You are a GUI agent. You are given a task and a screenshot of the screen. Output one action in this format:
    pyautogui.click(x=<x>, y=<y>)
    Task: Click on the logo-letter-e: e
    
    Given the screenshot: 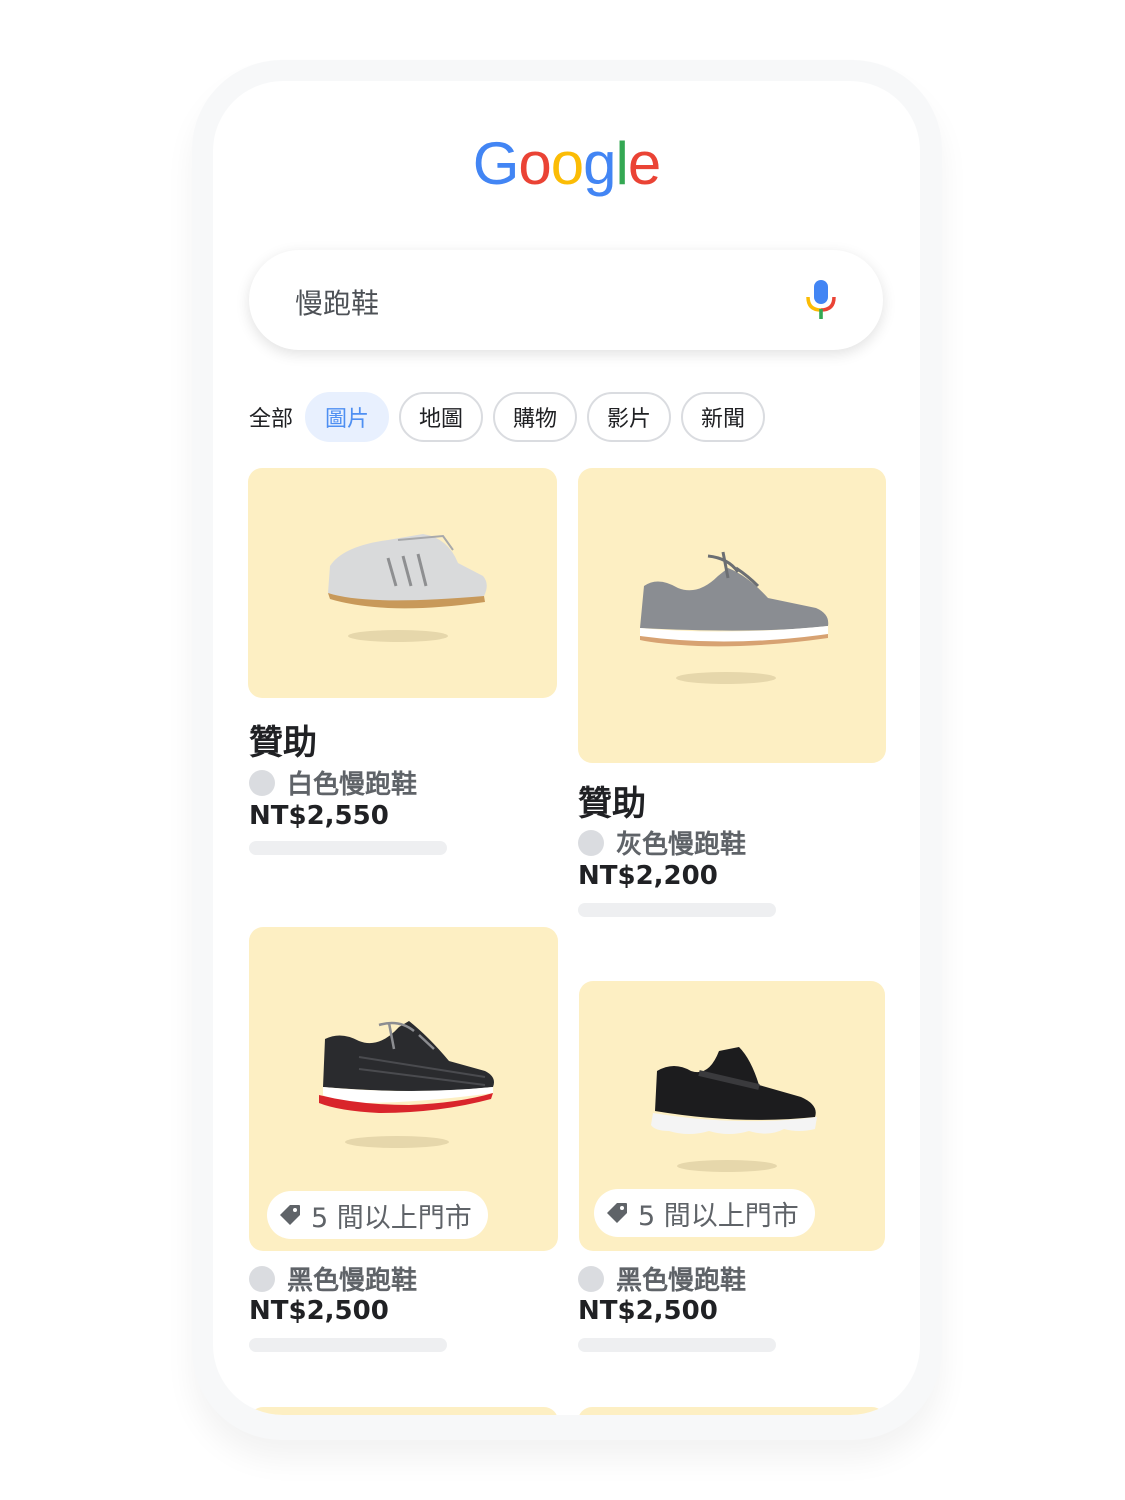 What is the action you would take?
    pyautogui.click(x=644, y=163)
    